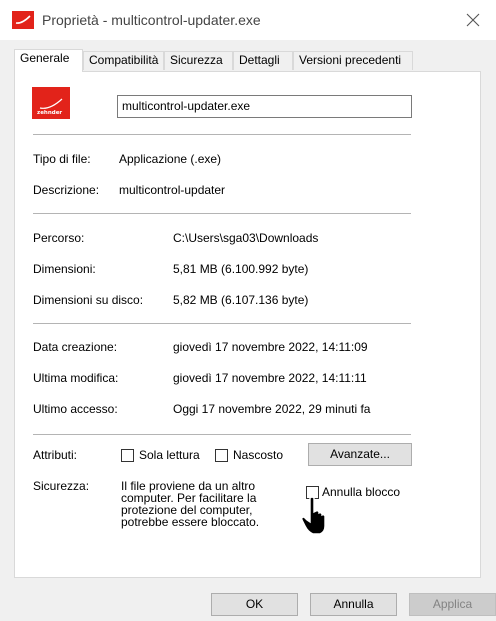  I want to click on attributes-label: Attributi:, so click(55, 455).